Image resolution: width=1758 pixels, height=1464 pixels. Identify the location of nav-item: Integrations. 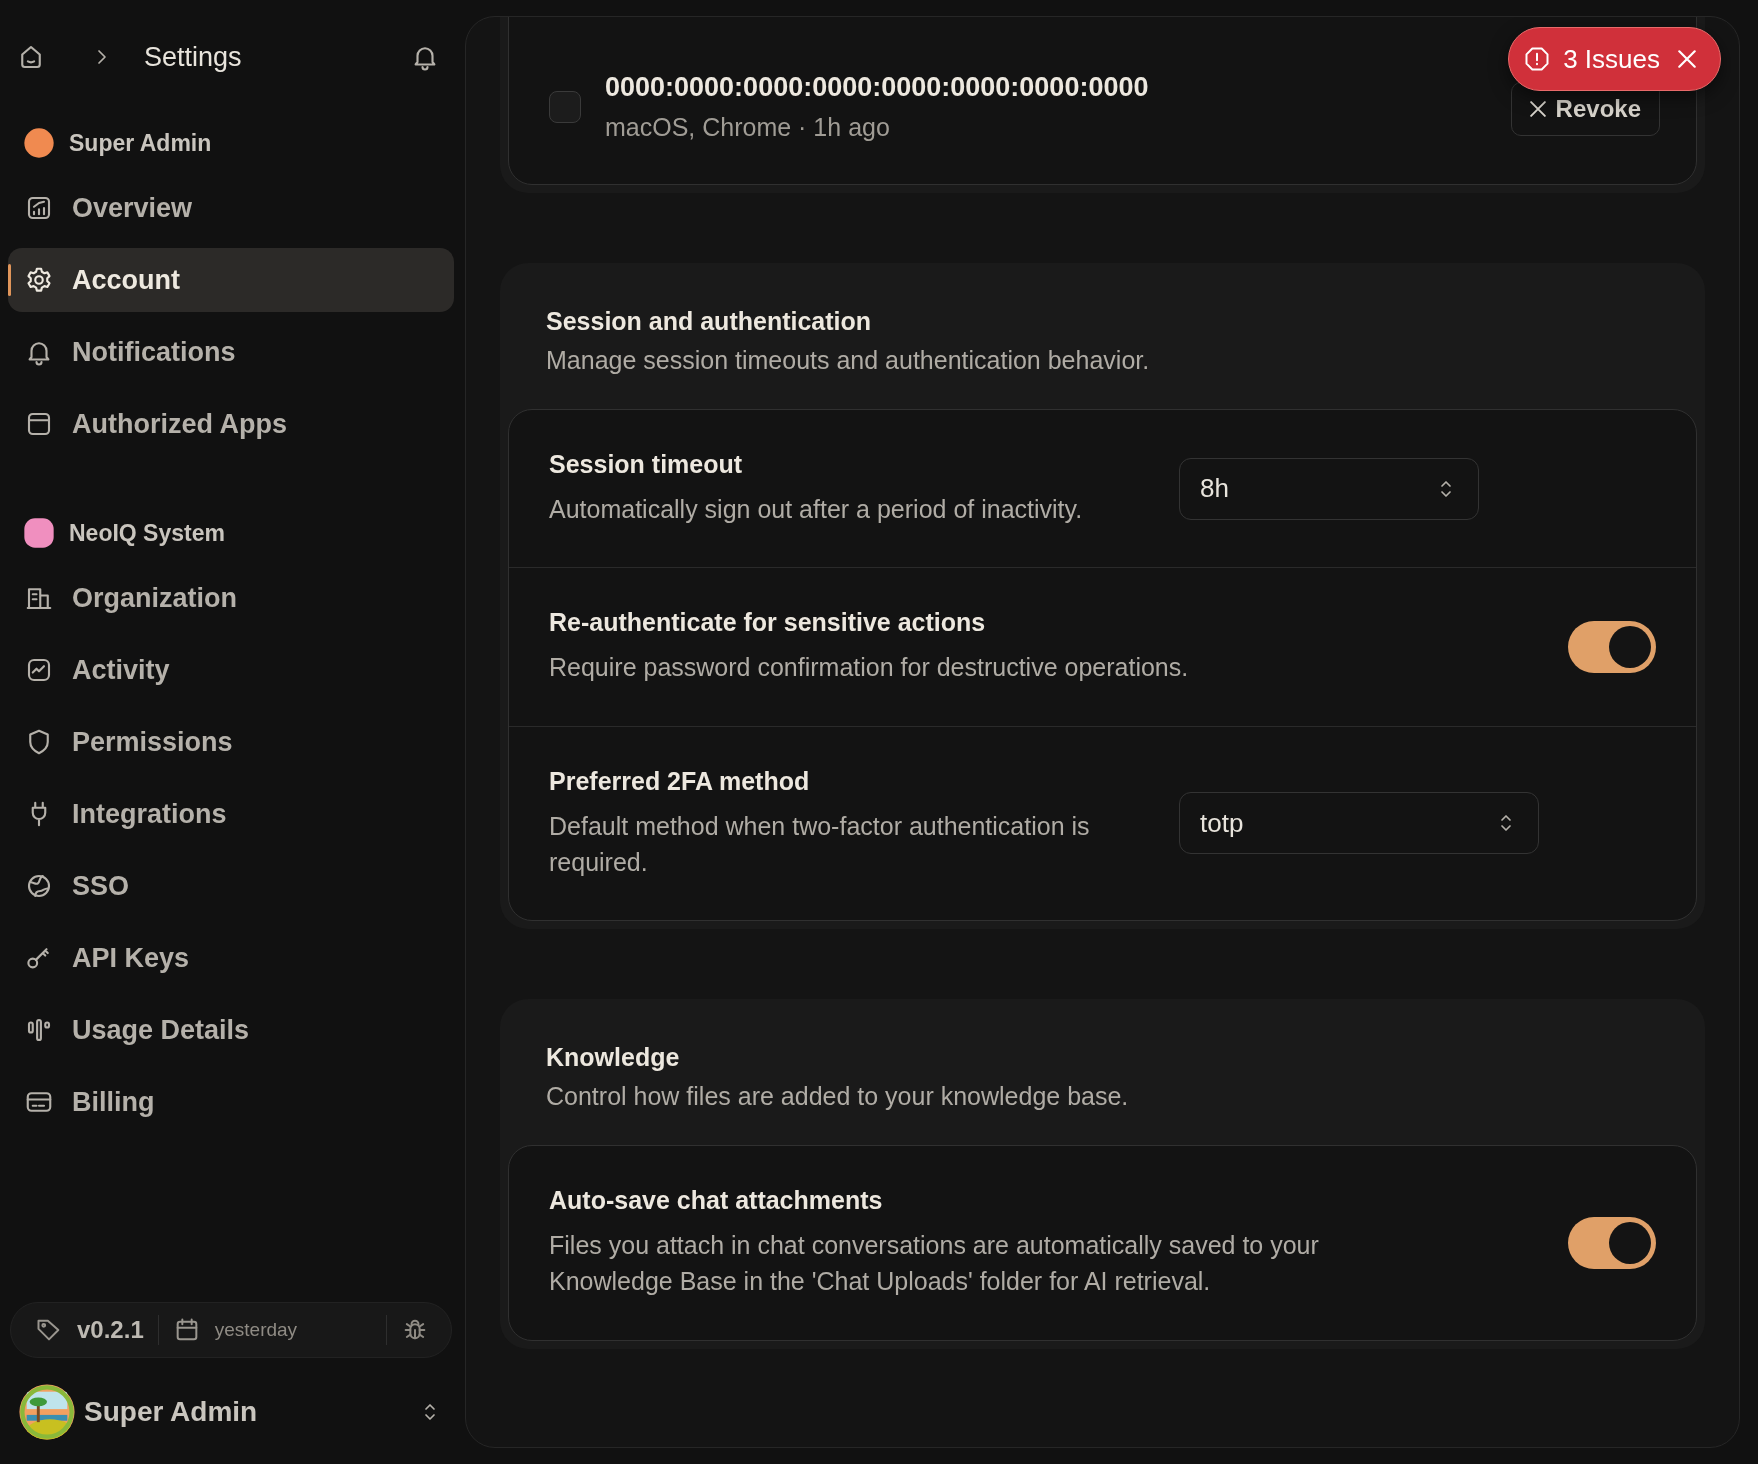
(231, 814).